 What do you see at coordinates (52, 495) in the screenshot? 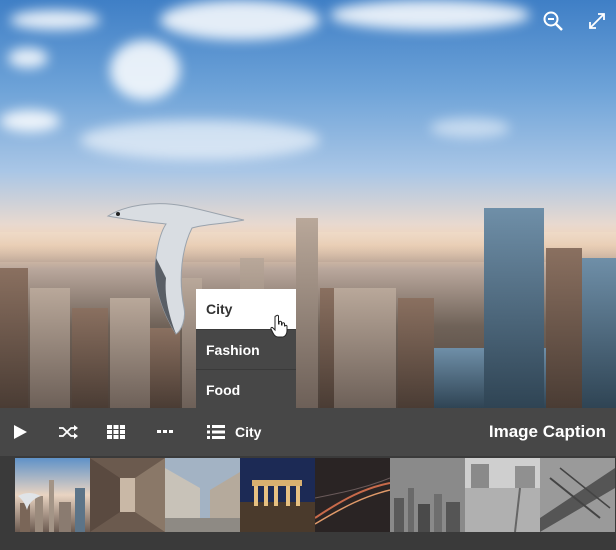
I see `thumbnail-city-skyline-bird` at bounding box center [52, 495].